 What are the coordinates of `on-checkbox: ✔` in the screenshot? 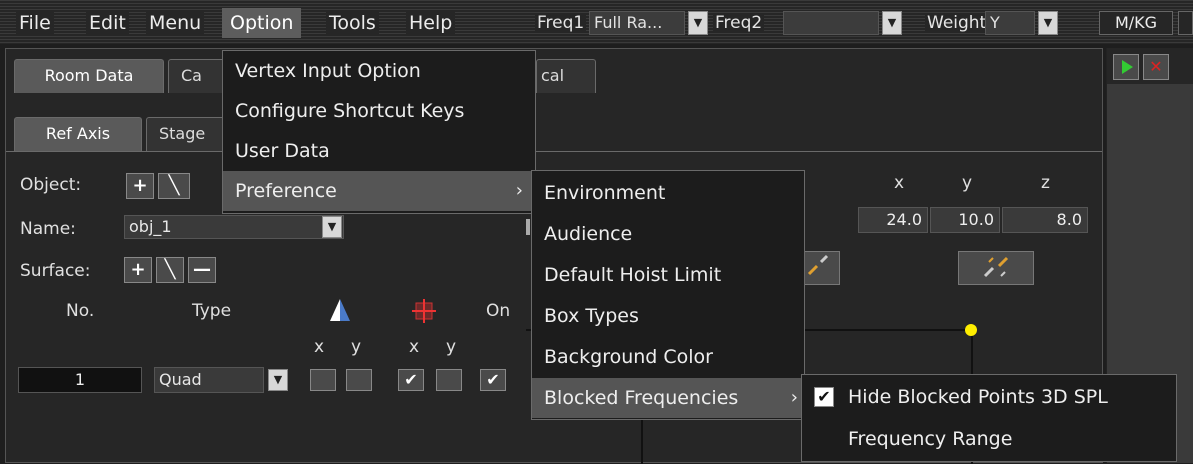 It's located at (493, 380).